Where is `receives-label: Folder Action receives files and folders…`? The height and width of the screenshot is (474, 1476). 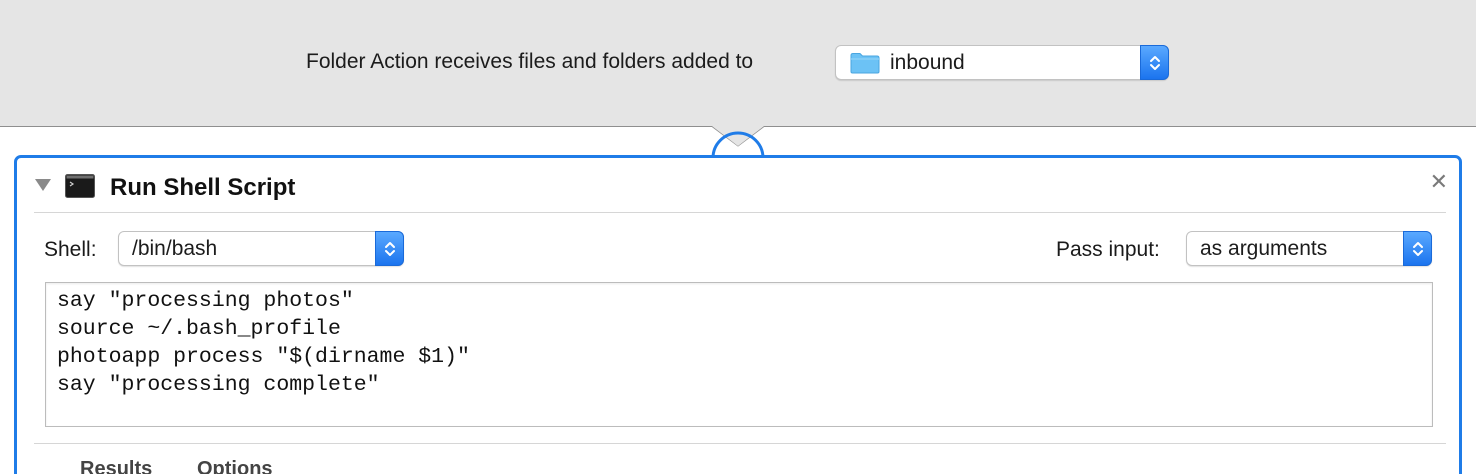 receives-label: Folder Action receives files and folders… is located at coordinates (530, 61).